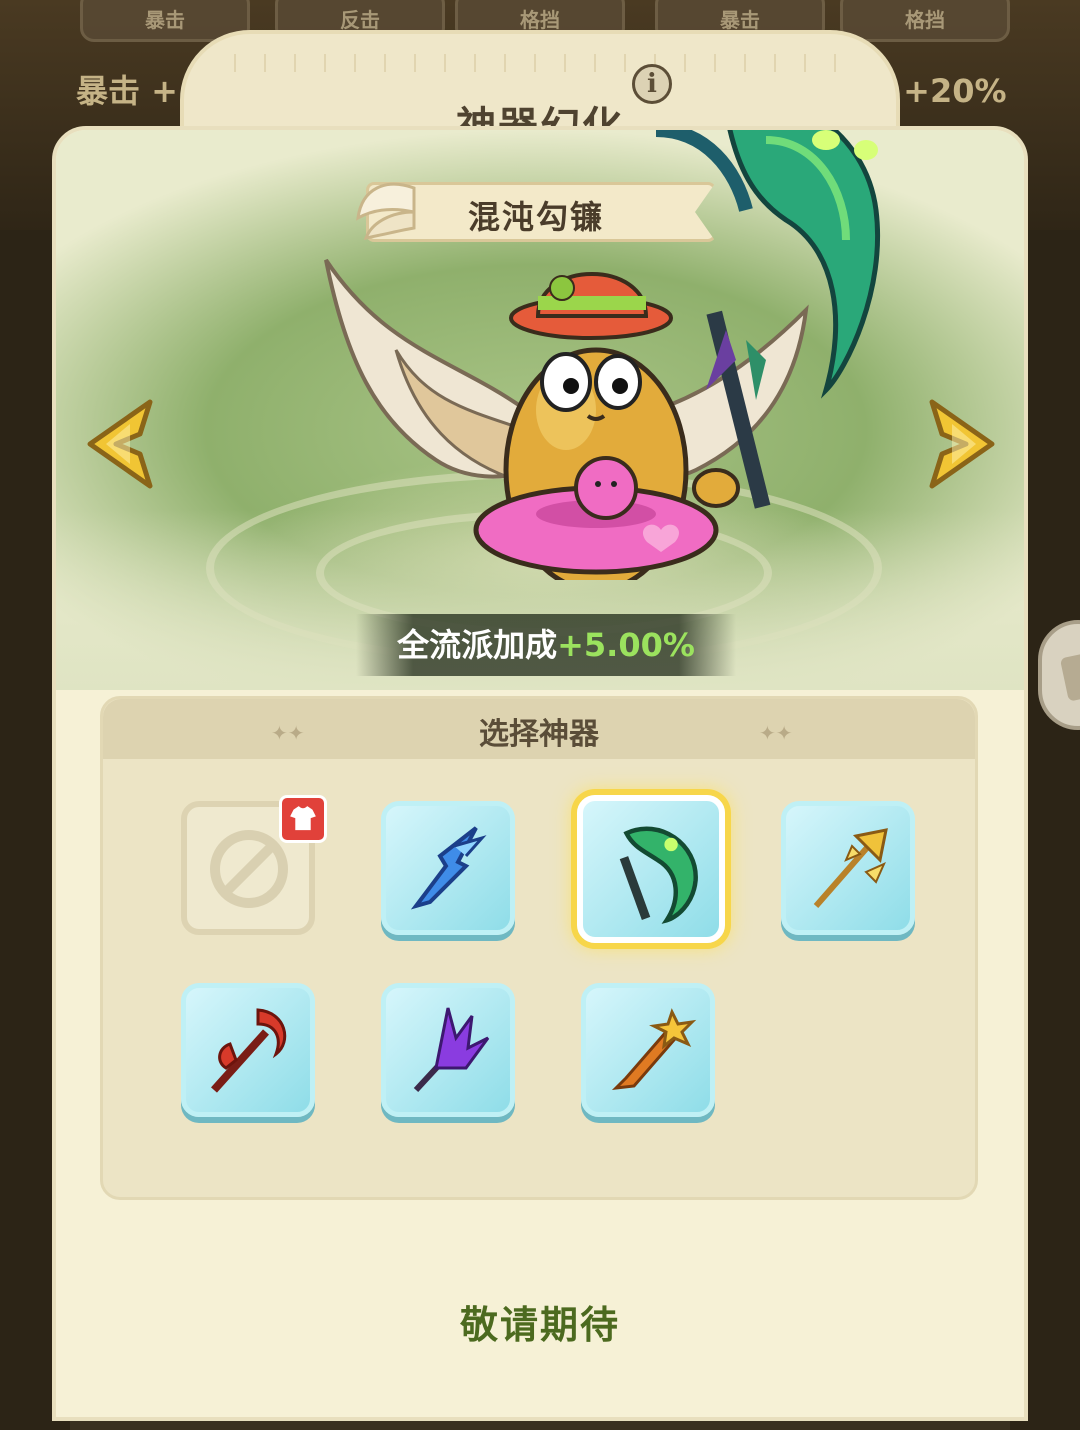 The width and height of the screenshot is (1080, 1430). I want to click on golden-trident-icon, so click(850, 868).